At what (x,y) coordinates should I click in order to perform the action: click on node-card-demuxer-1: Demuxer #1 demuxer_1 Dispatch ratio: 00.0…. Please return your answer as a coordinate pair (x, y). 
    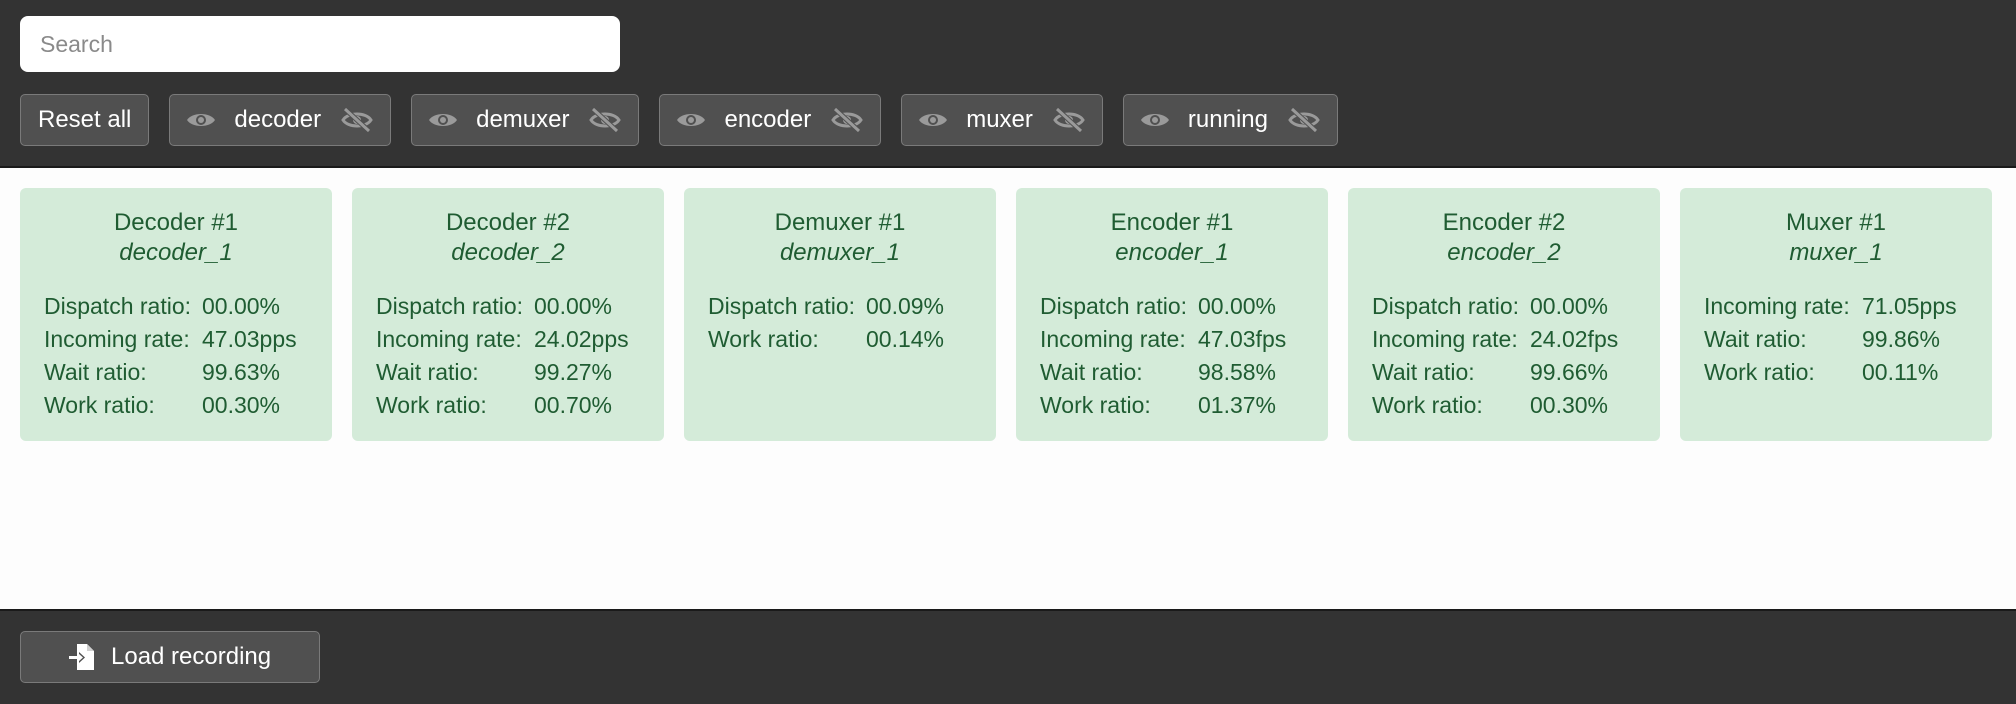
    Looking at the image, I should click on (840, 314).